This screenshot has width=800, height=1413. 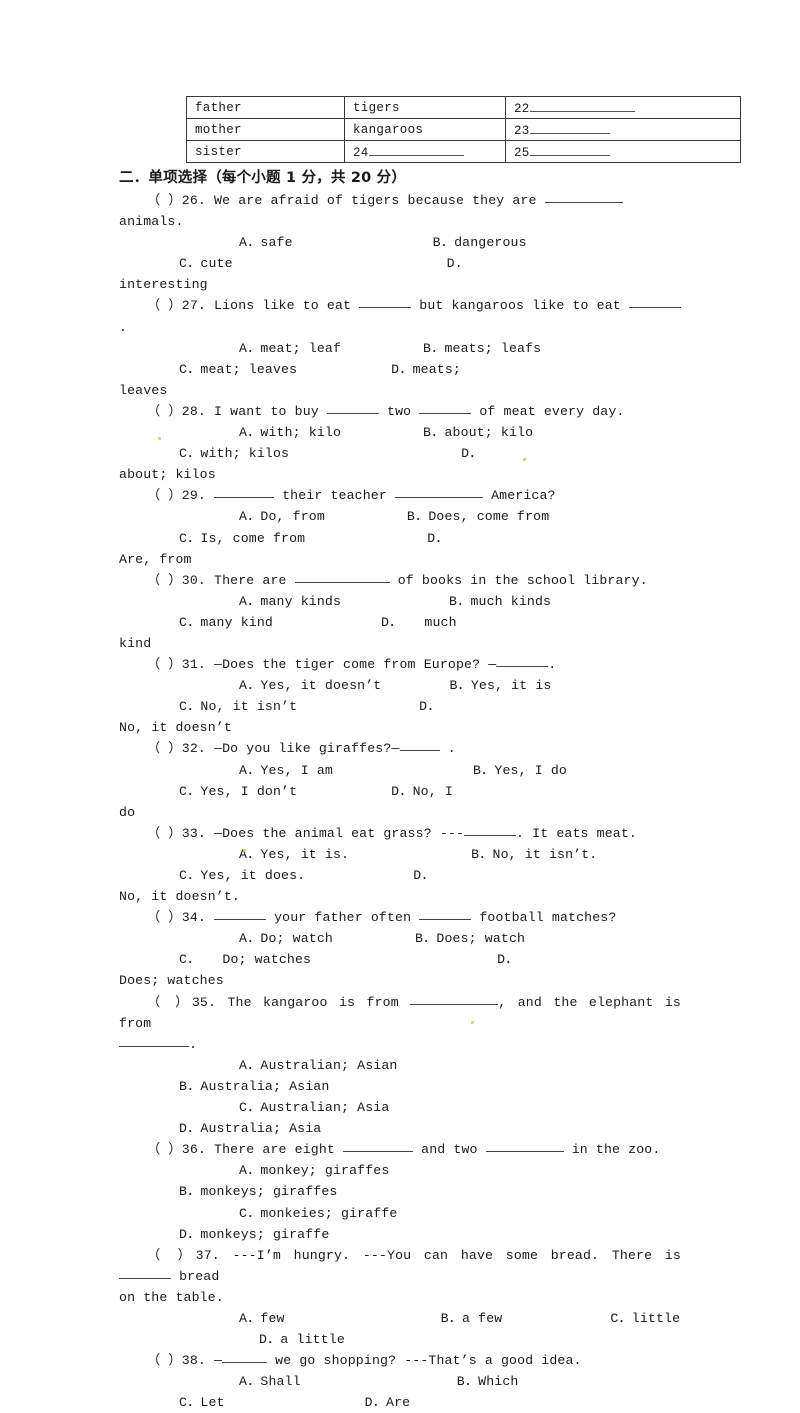 I want to click on option-c: C．No, it isn’t, so click(x=208, y=706).